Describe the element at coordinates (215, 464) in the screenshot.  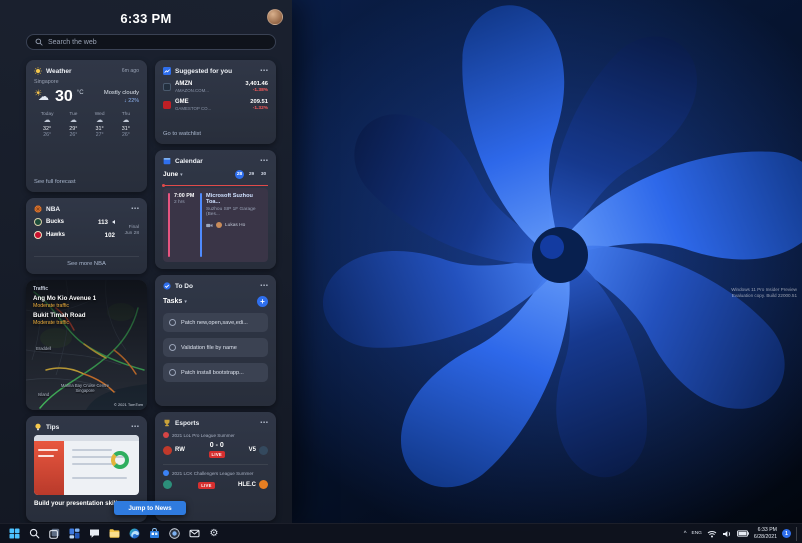
I see `divider` at that location.